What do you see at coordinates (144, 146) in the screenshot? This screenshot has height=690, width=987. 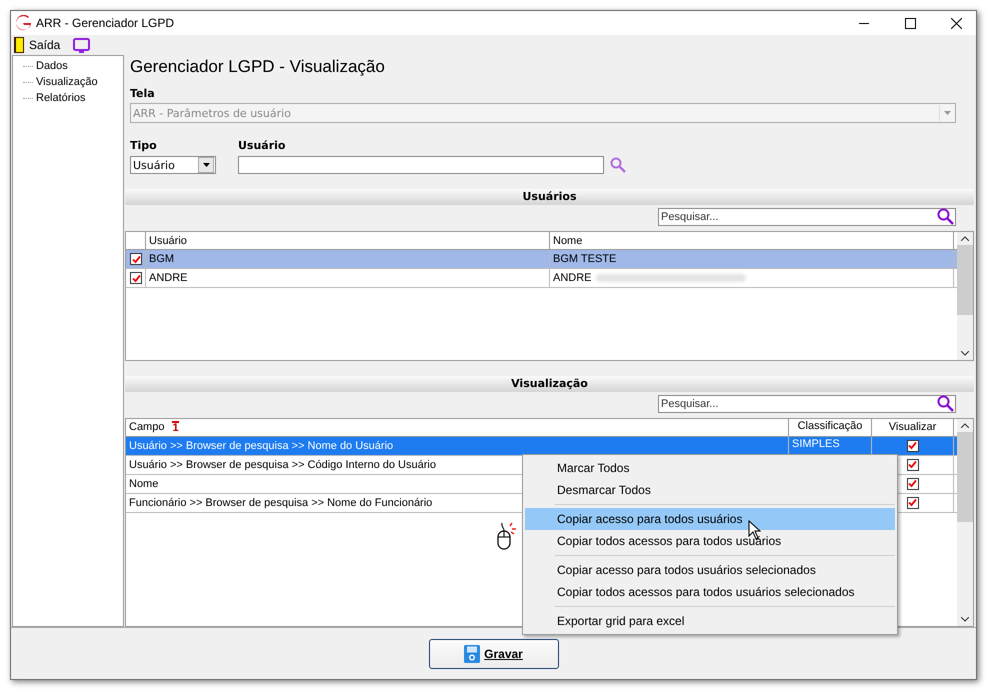 I see `field-label: Tipo` at bounding box center [144, 146].